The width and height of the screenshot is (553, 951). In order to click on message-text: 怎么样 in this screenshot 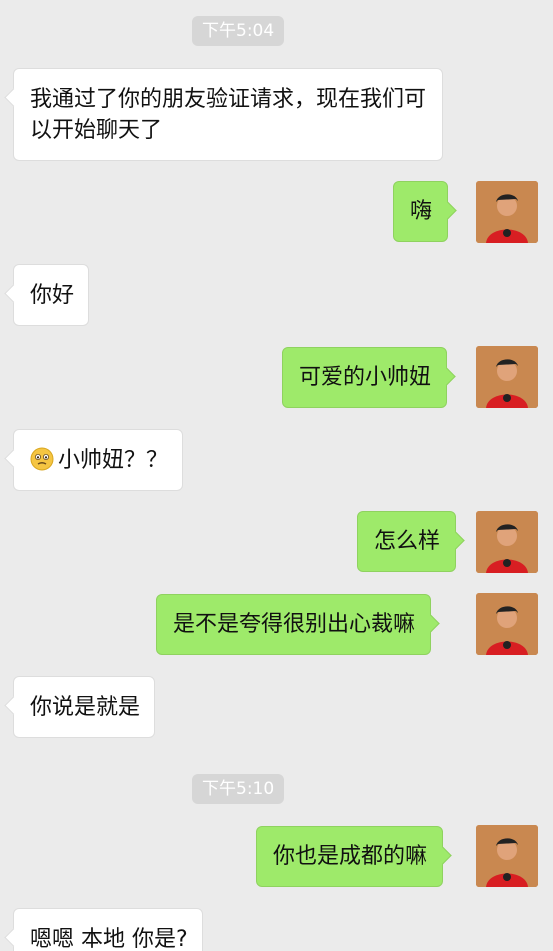, I will do `click(407, 541)`.